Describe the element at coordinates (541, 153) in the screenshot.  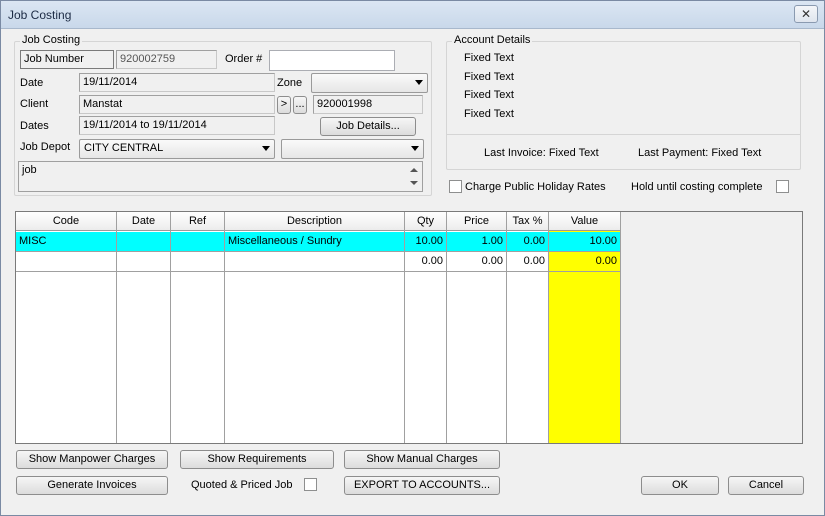
I see `last-invoice-text: Last Invoice: Fixed Text` at that location.